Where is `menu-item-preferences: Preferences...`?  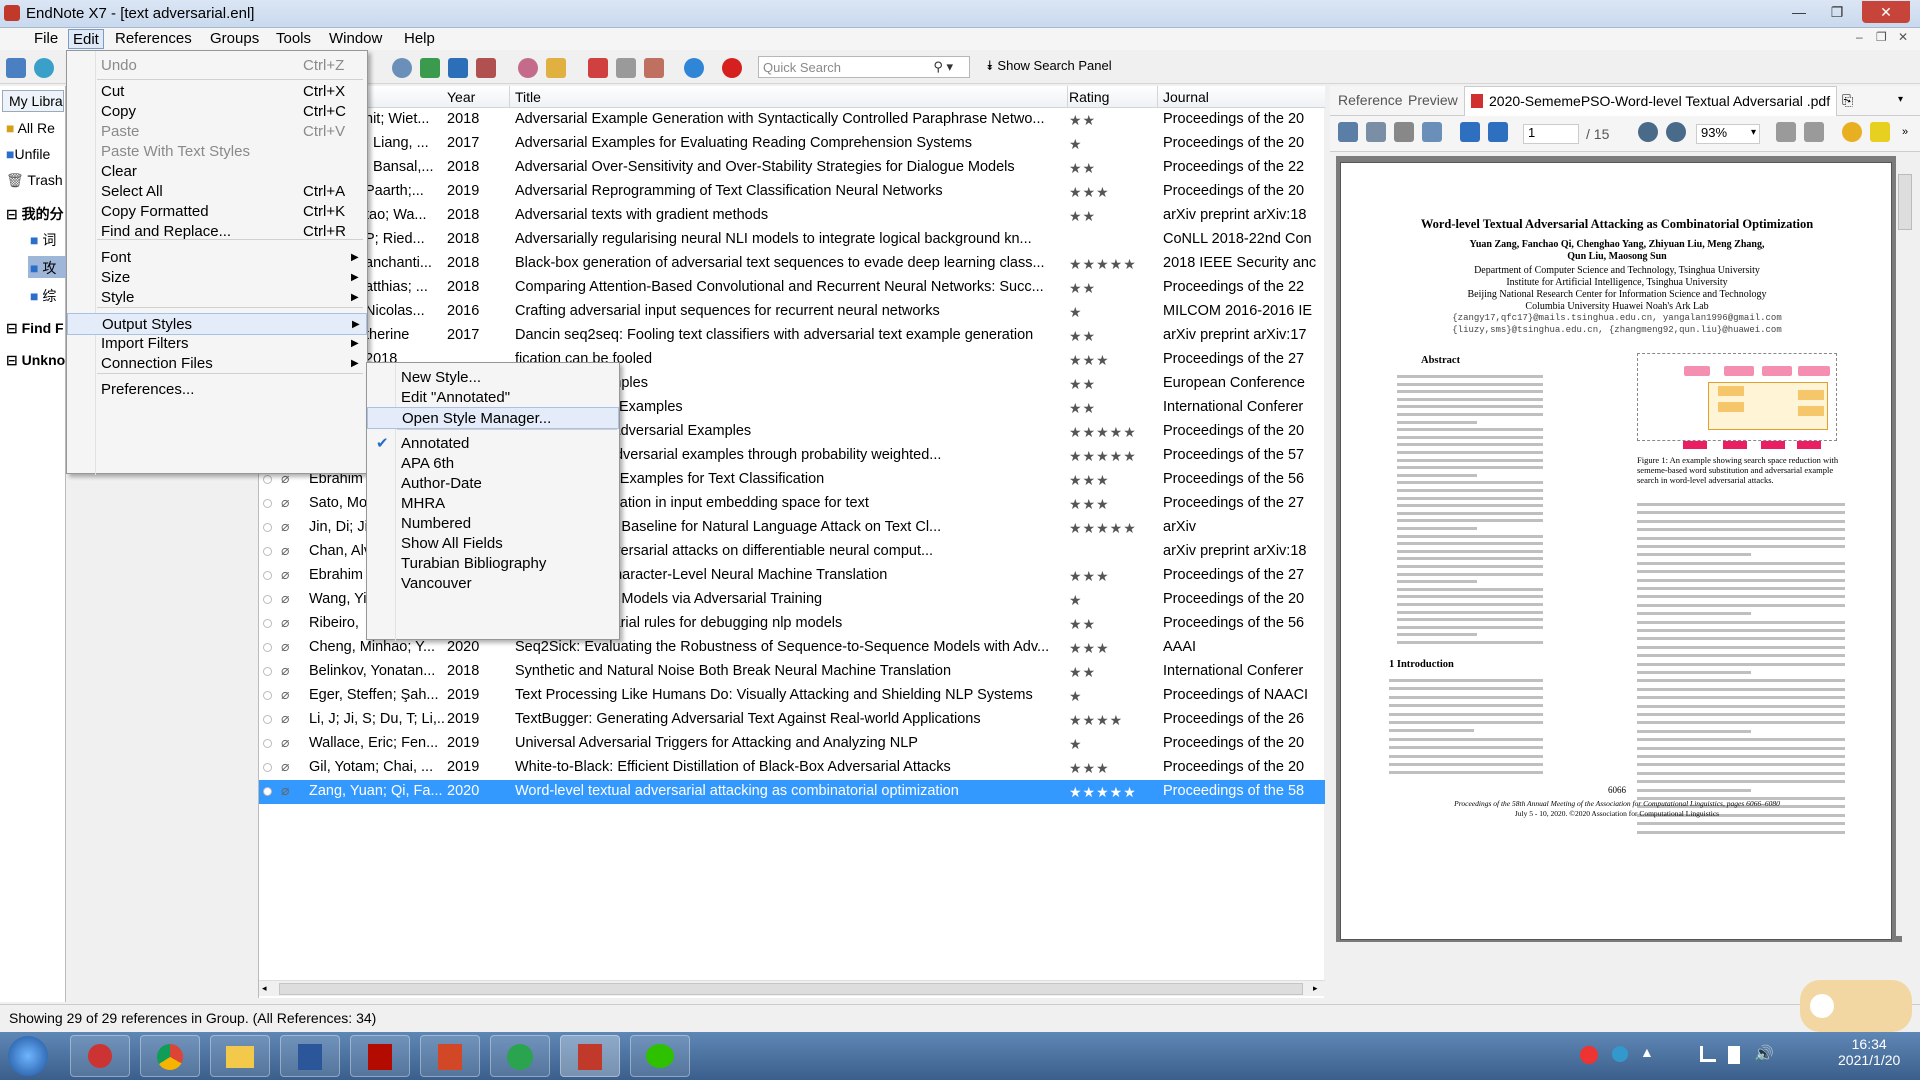
menu-item-preferences: Preferences... is located at coordinates (217, 390).